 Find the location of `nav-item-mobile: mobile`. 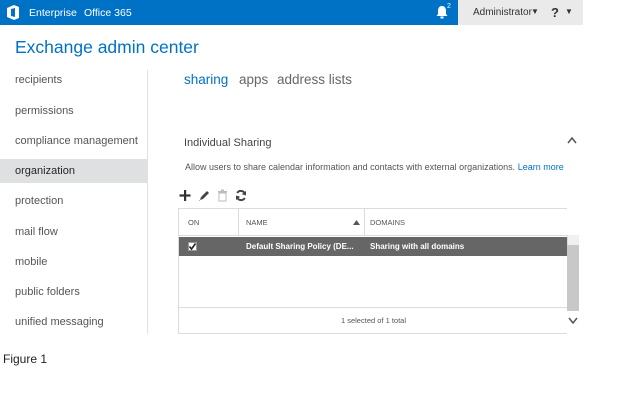

nav-item-mobile: mobile is located at coordinates (73, 262).